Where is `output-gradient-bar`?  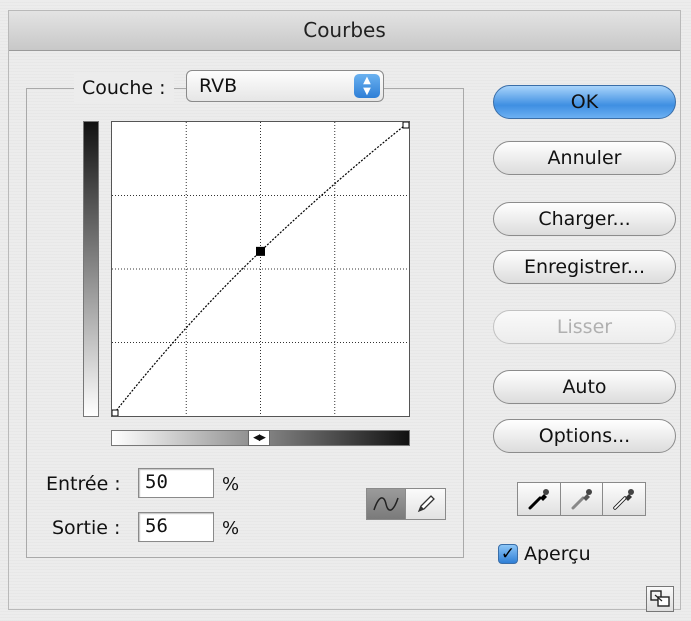 output-gradient-bar is located at coordinates (91, 269).